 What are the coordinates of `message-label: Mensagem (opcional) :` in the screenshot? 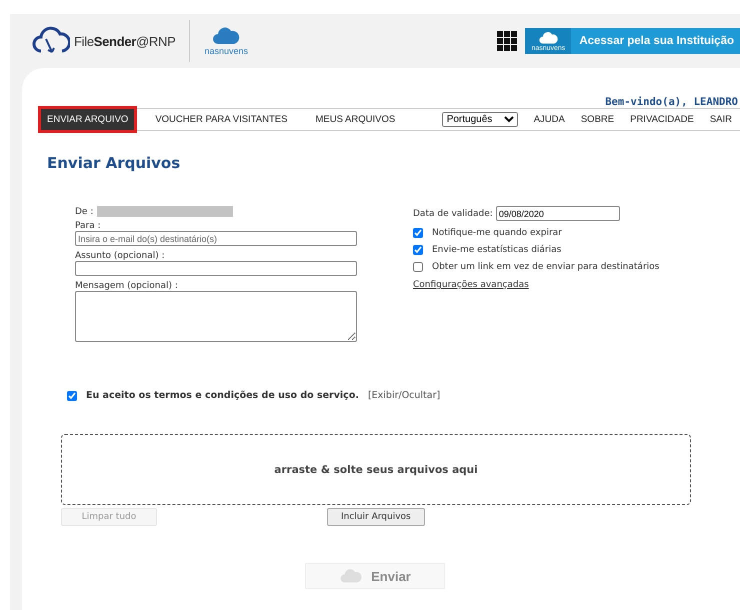 It's located at (127, 286).